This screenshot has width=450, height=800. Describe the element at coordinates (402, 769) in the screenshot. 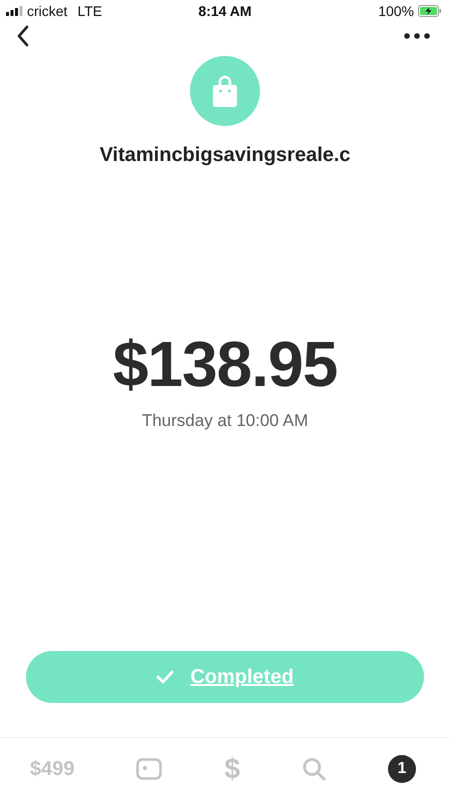

I see `activity-badge: 1` at that location.